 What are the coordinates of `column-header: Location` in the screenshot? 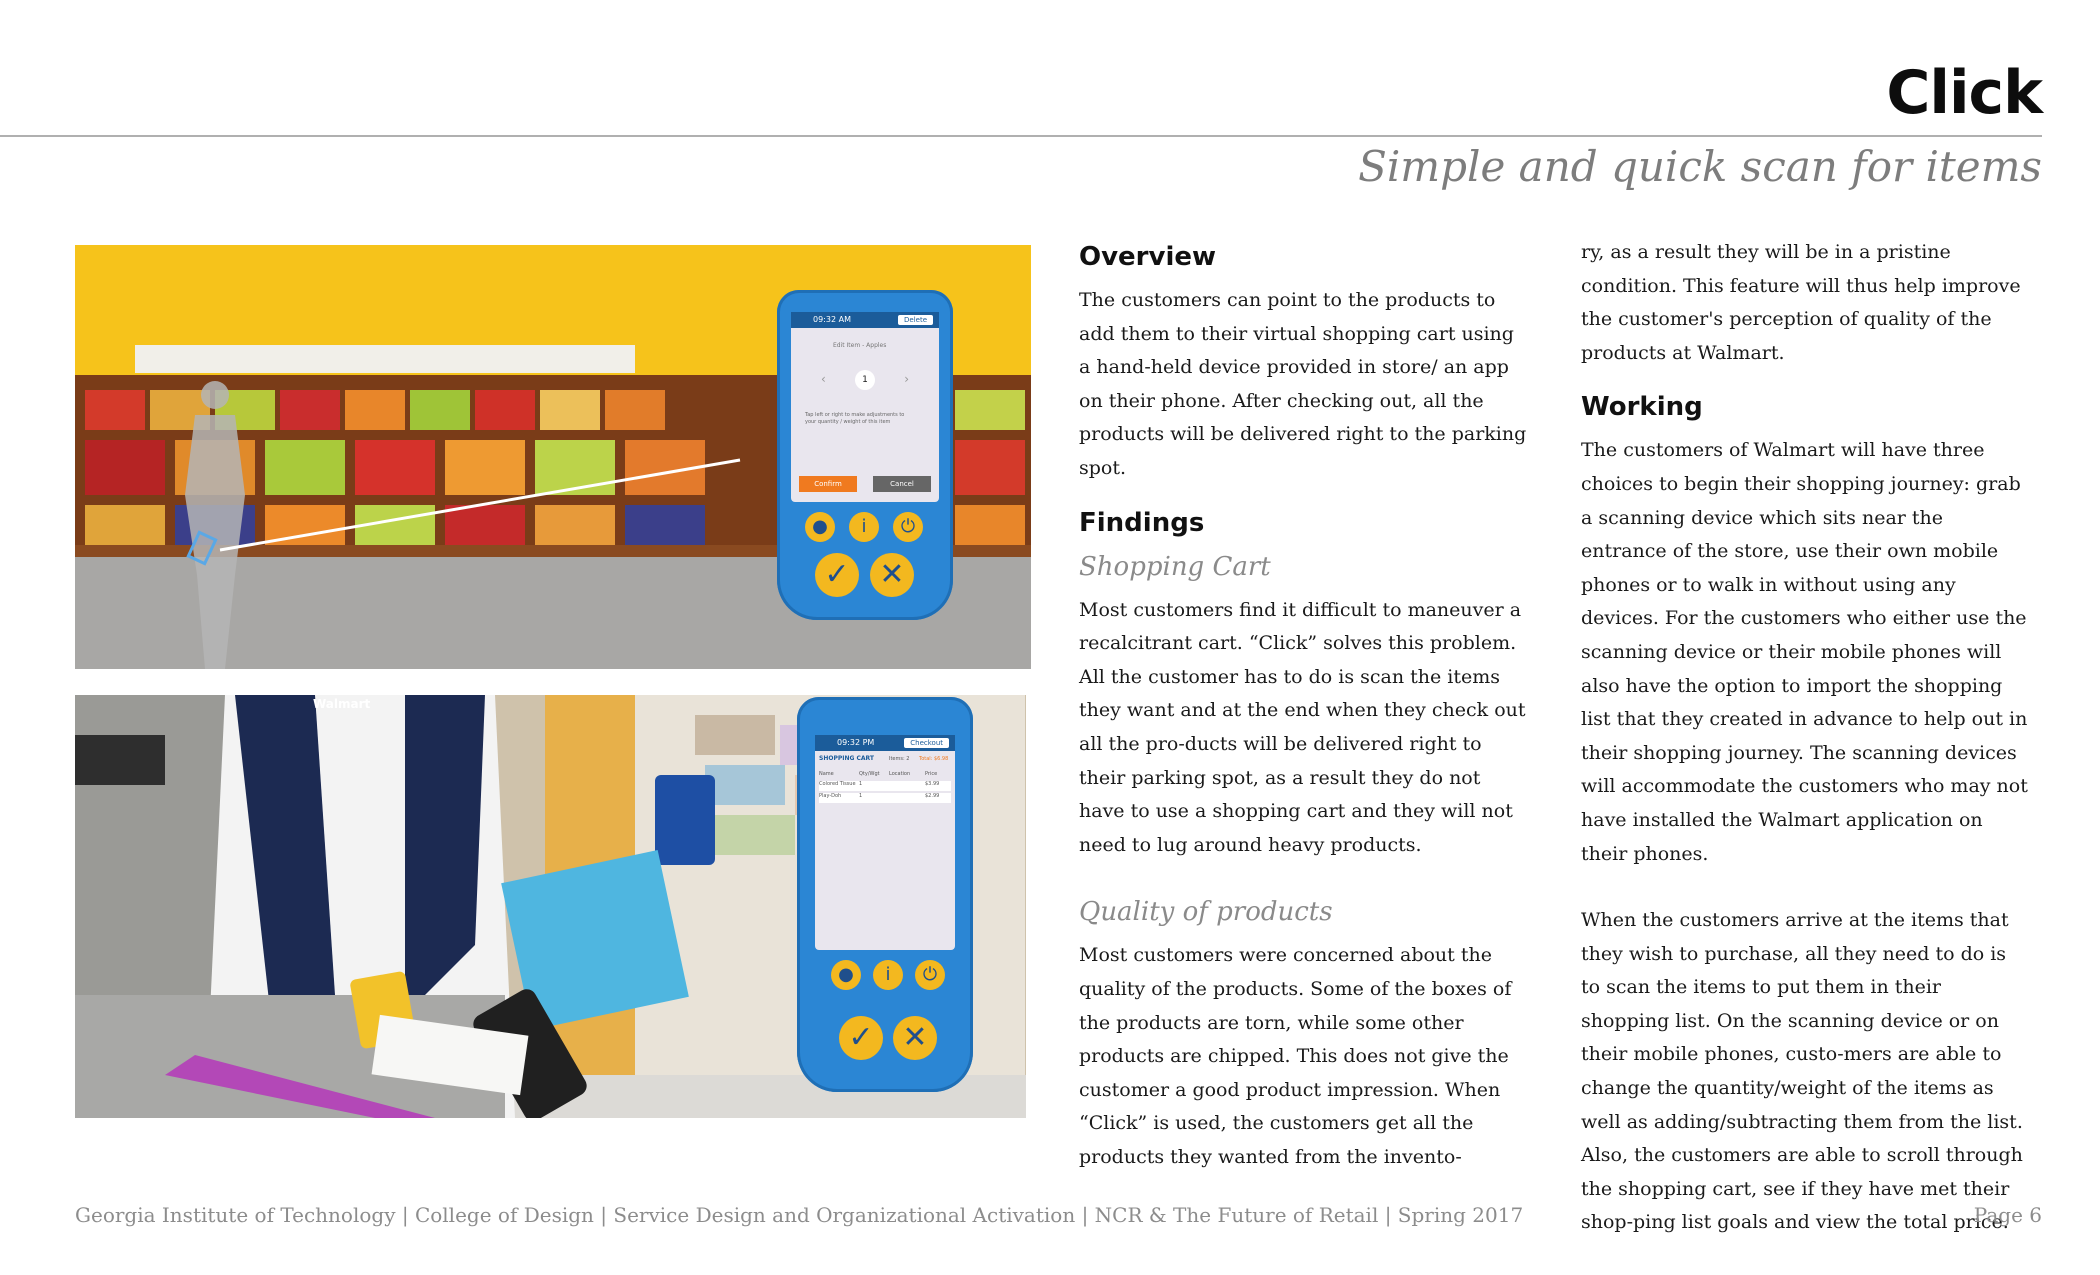 It's located at (900, 774).